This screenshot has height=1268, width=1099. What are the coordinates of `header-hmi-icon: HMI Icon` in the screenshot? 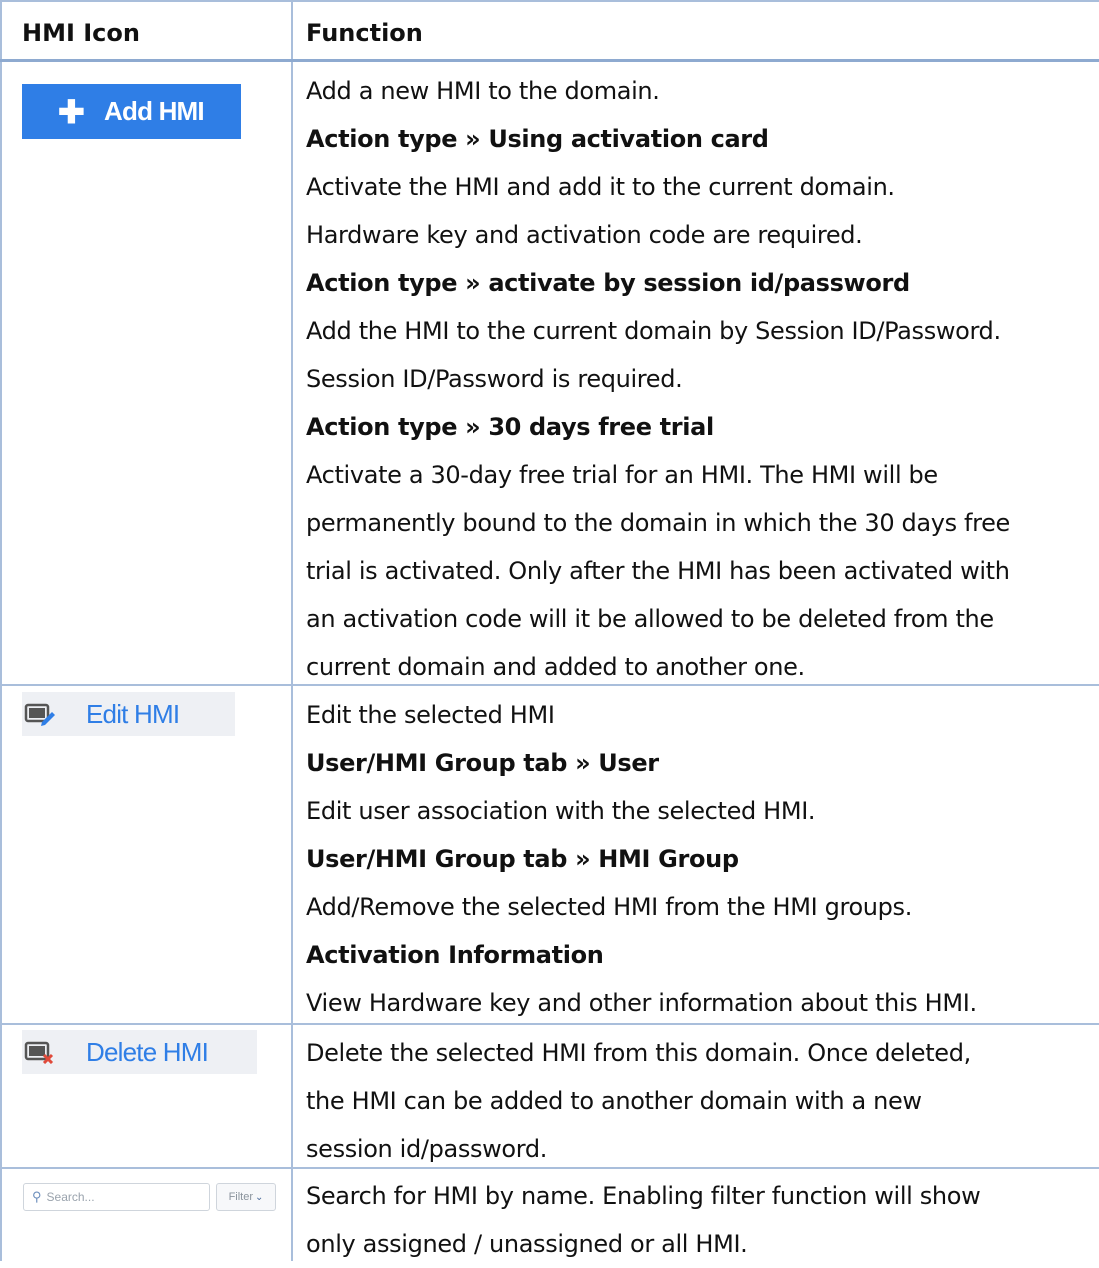 It's located at (81, 33).